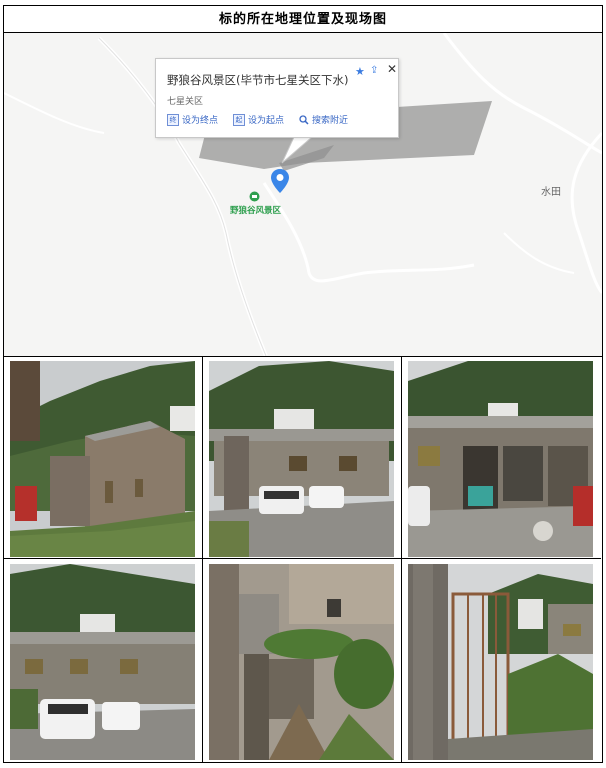  What do you see at coordinates (323, 119) in the screenshot?
I see `search-nearby-button: 搜索附近` at bounding box center [323, 119].